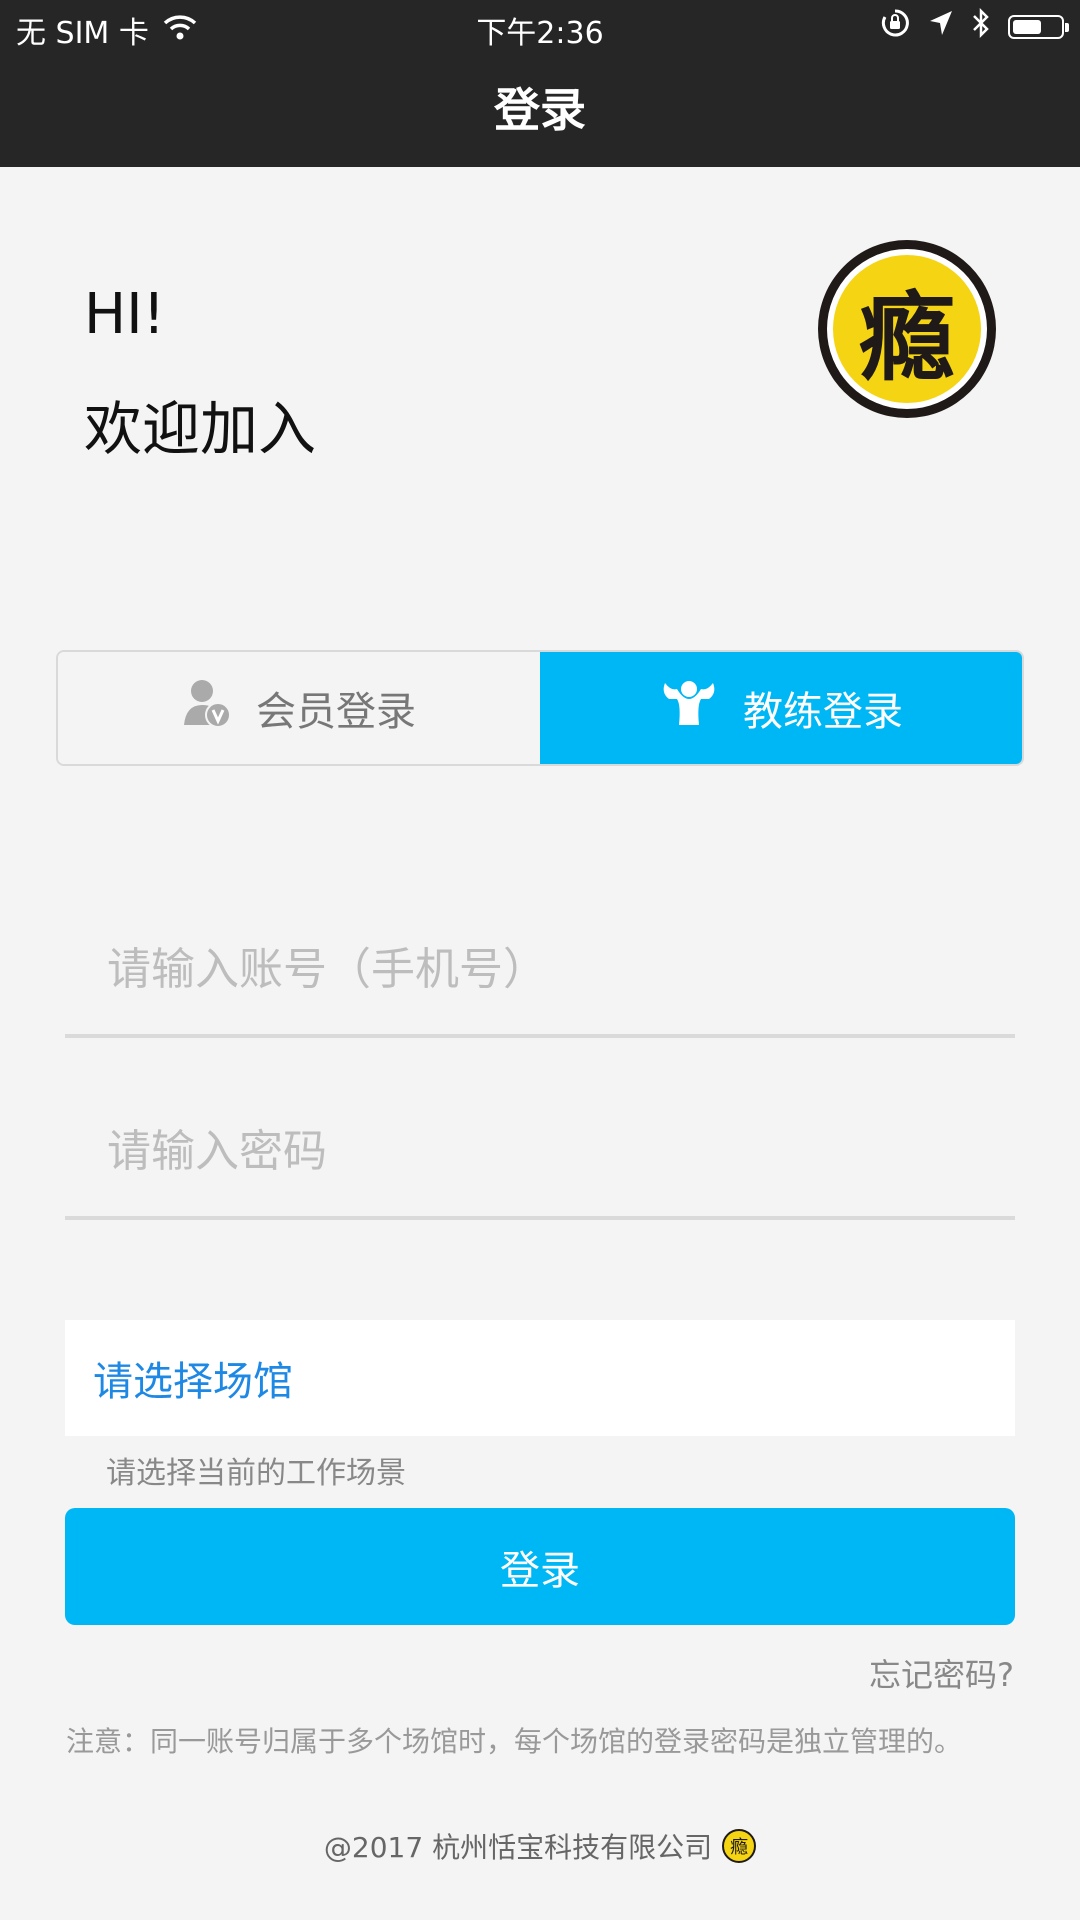  What do you see at coordinates (547, 969) in the screenshot?
I see `account-input` at bounding box center [547, 969].